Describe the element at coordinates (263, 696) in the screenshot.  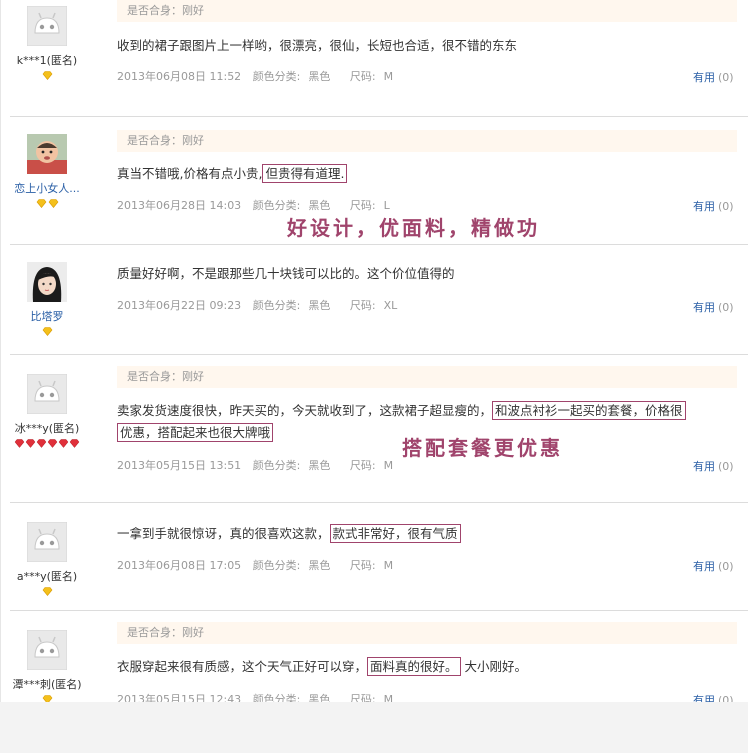
I see `review-meta: 2013年05月15日 12:43 颜色分类: 黑色 尺码: M` at that location.